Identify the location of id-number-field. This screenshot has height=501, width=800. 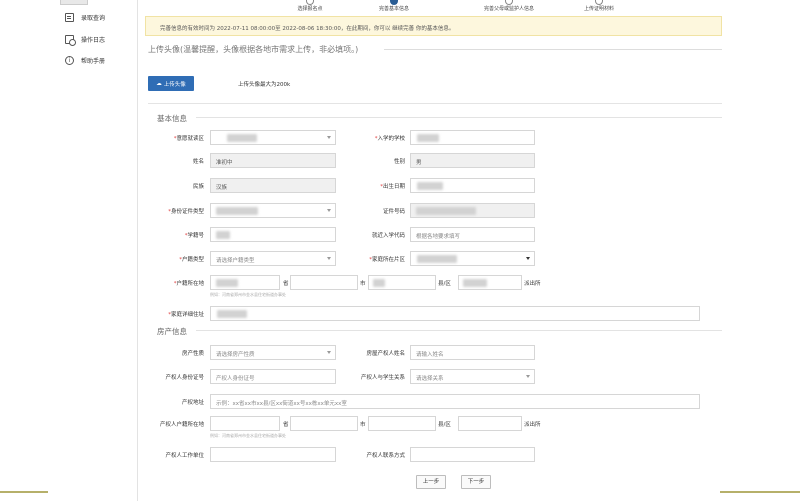
(472, 210).